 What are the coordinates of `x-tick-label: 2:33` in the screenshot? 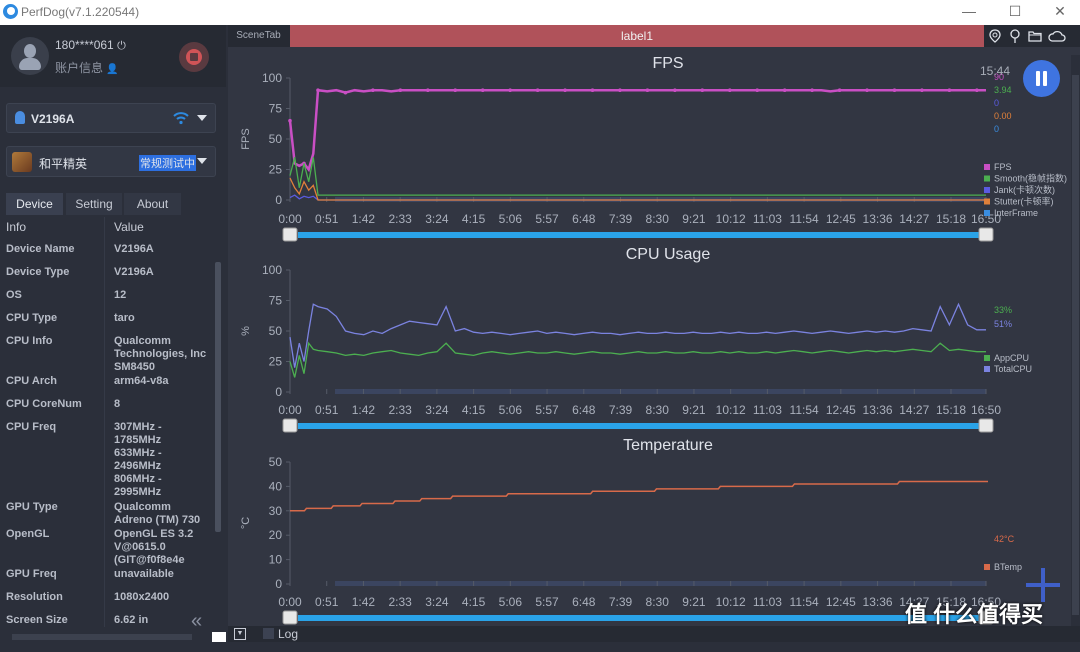 It's located at (400, 602).